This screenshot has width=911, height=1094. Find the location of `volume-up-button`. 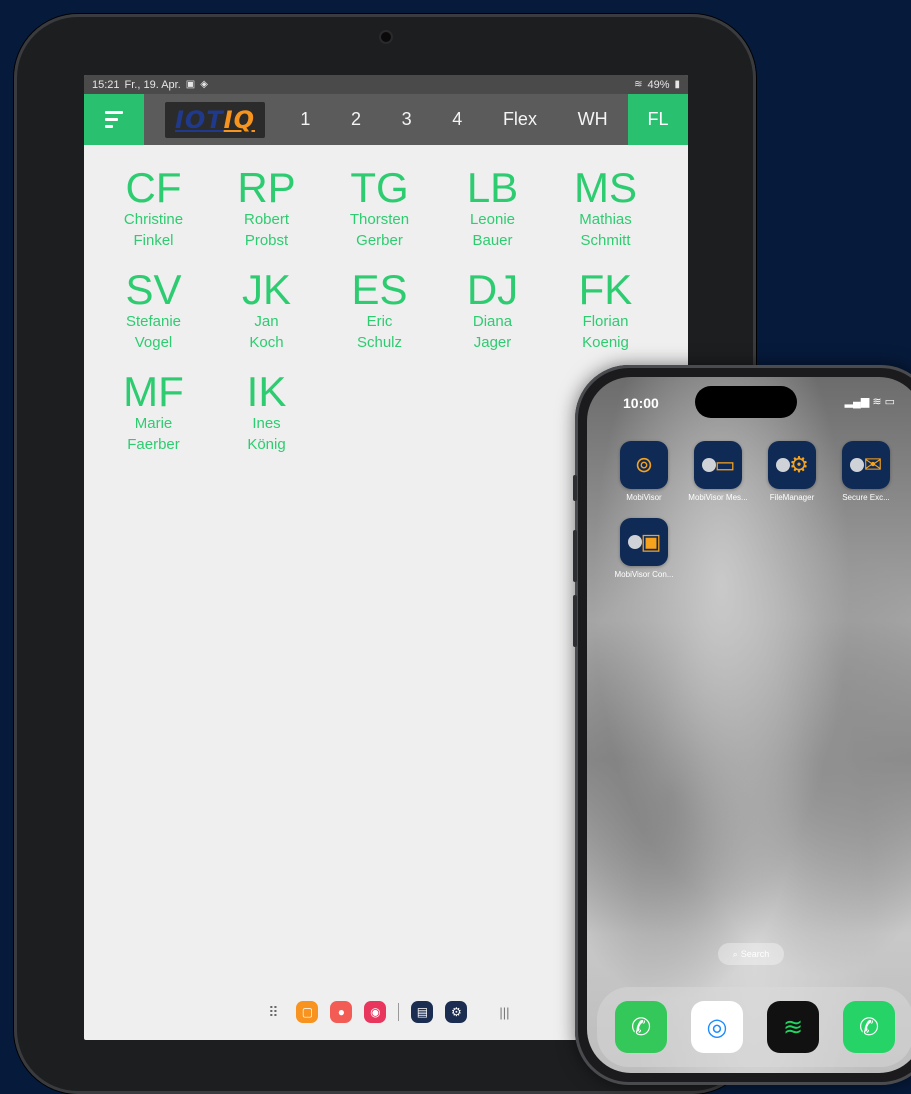

volume-up-button is located at coordinates (575, 556).